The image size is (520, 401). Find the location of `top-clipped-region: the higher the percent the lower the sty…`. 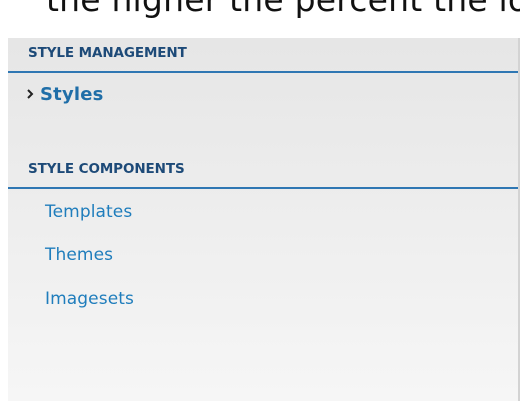

top-clipped-region: the higher the percent the lower the sty… is located at coordinates (260, 19).